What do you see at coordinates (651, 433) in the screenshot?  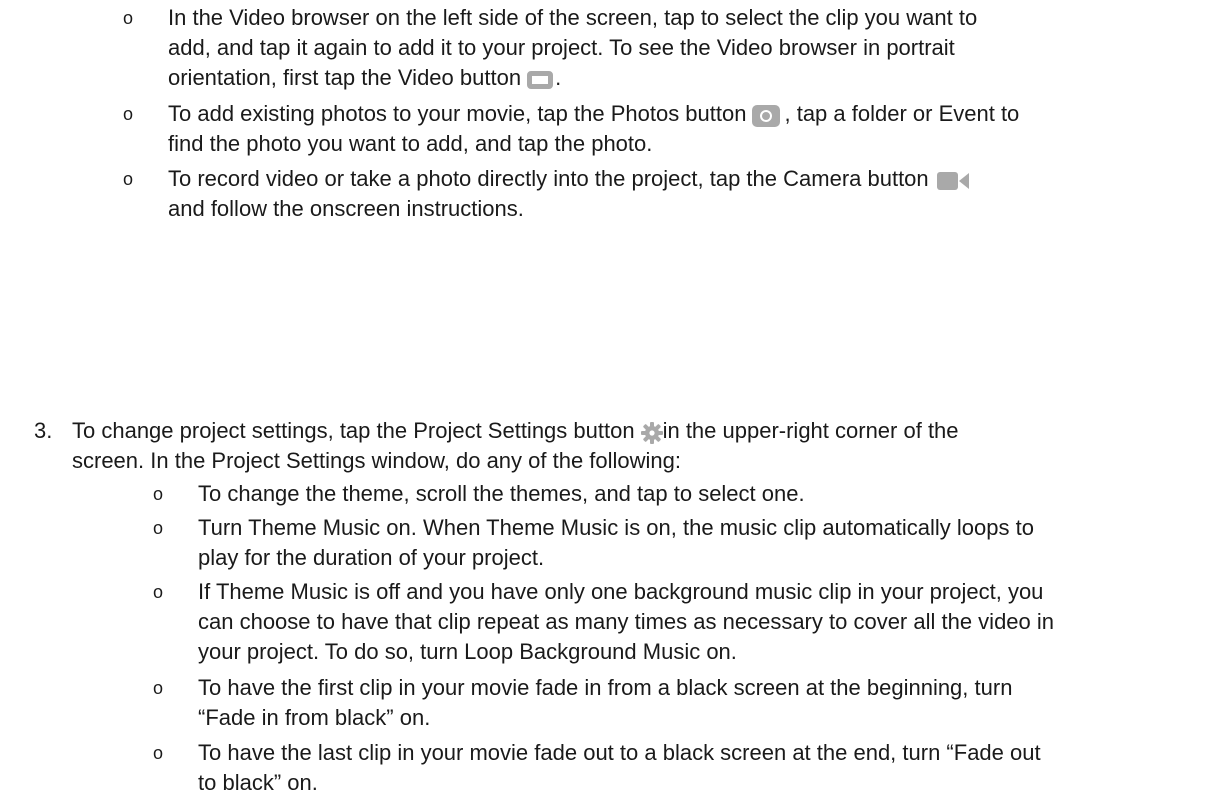 I see `gear-icon` at bounding box center [651, 433].